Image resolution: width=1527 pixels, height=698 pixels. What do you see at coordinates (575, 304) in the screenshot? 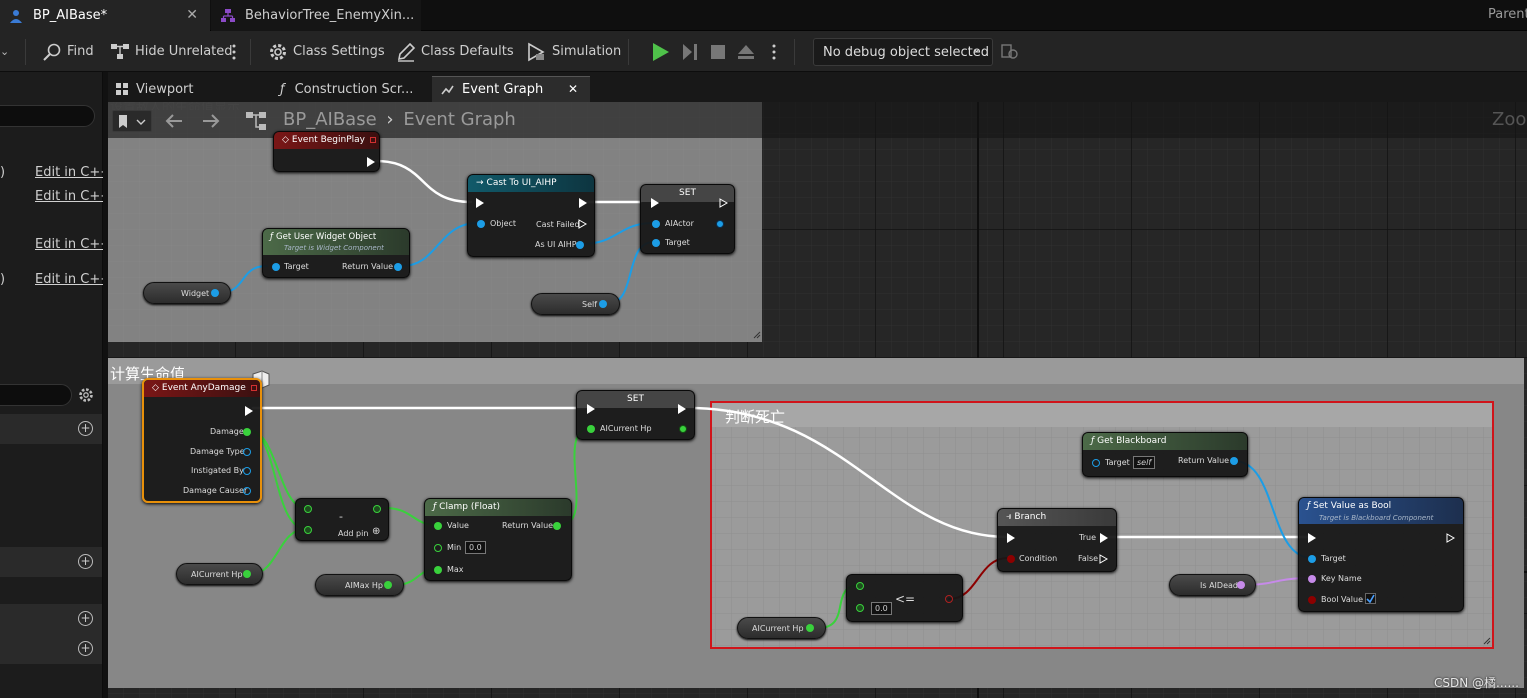
I see `self-node: Self` at bounding box center [575, 304].